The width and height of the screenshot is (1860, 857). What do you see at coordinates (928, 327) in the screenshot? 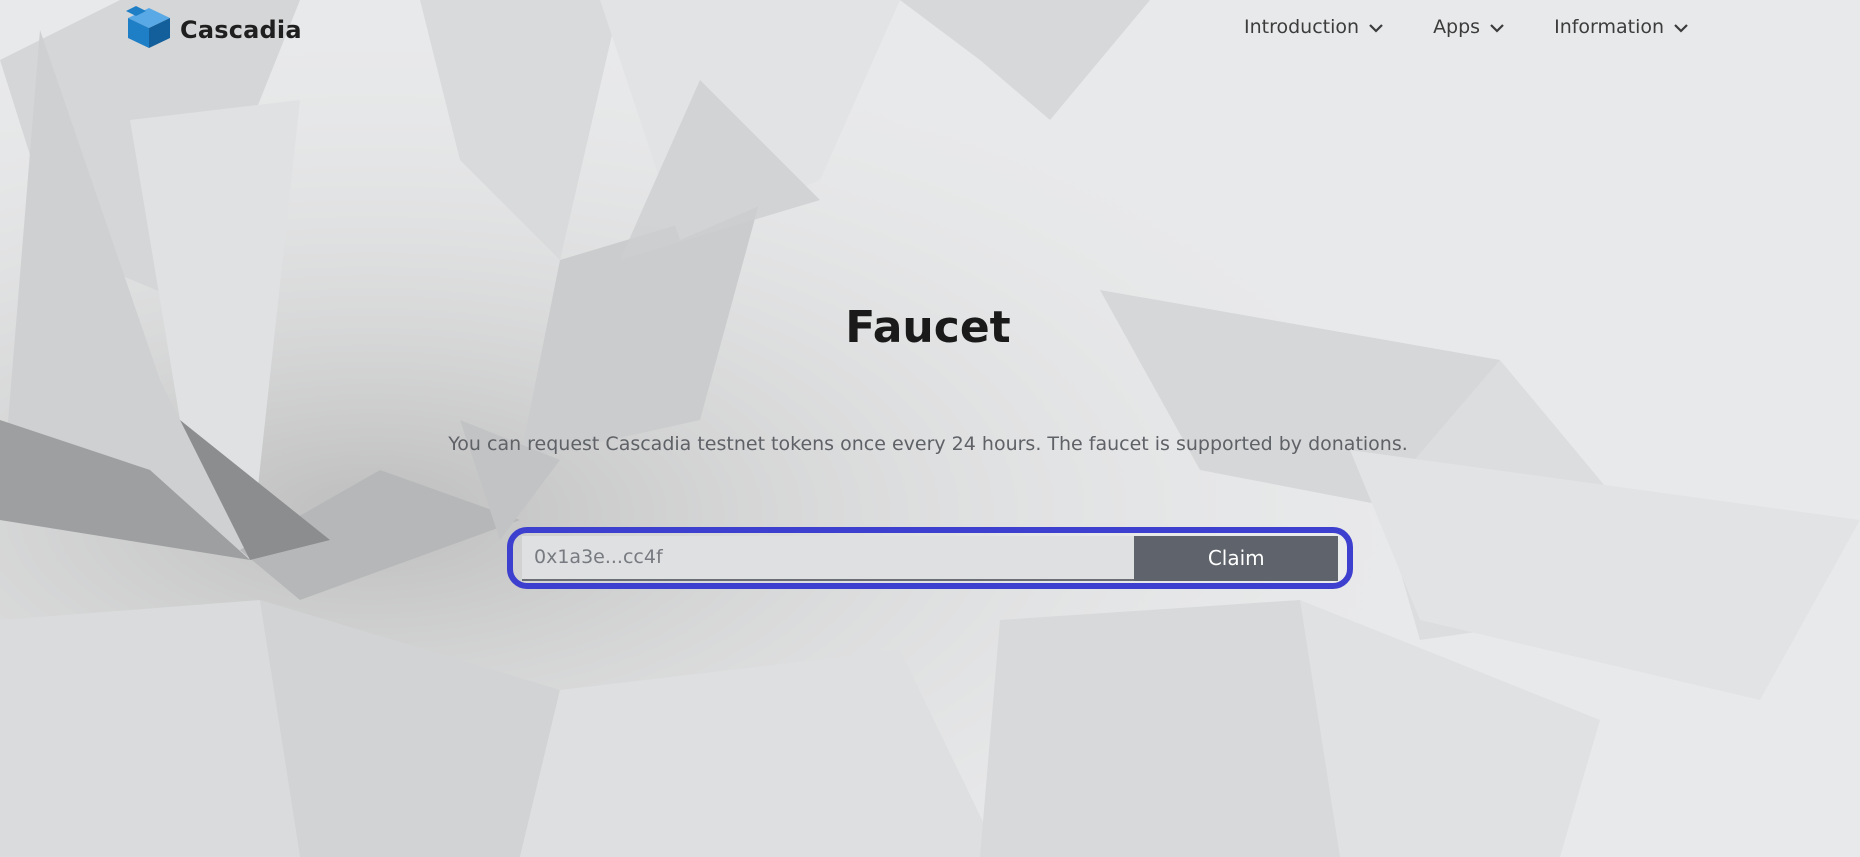
I see `page-title: Faucet` at bounding box center [928, 327].